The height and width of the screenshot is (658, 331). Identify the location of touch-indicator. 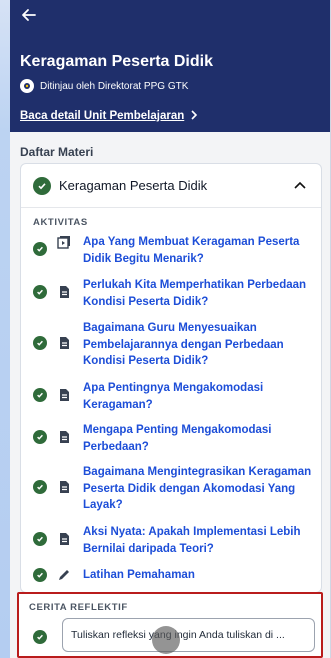
(166, 640).